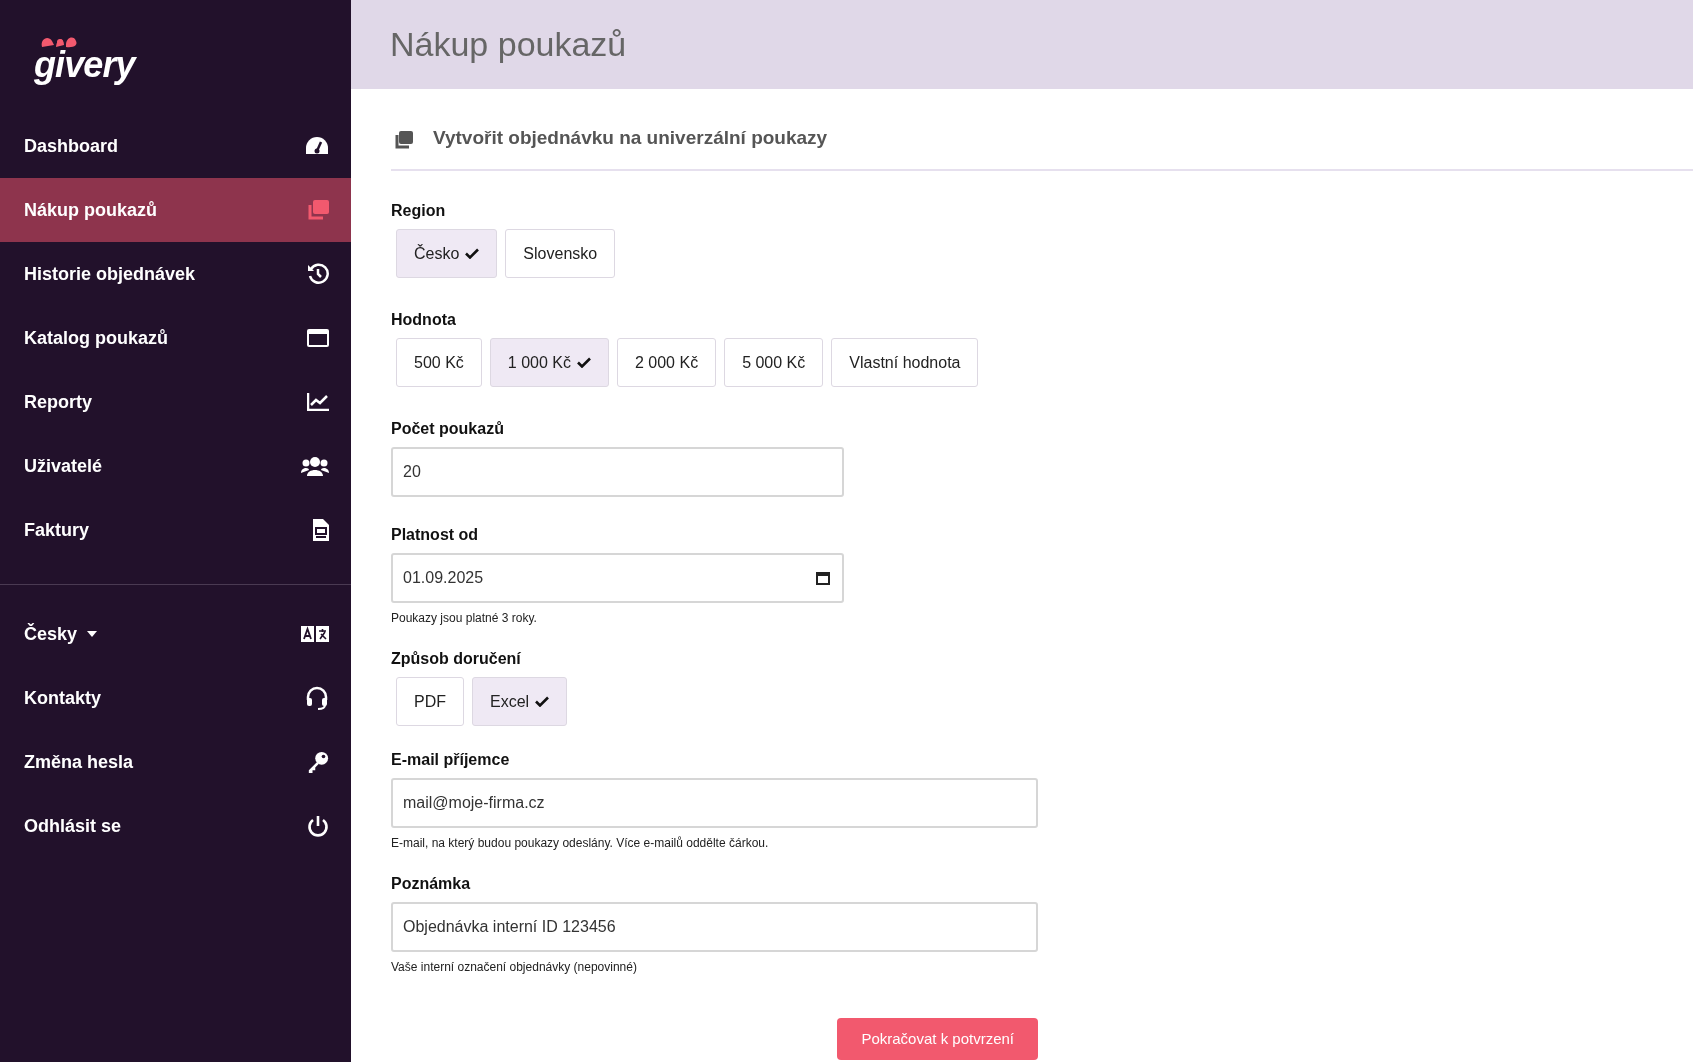 The height and width of the screenshot is (1062, 1693). Describe the element at coordinates (175, 274) in the screenshot. I see `nav-item: Historie objednávek` at that location.